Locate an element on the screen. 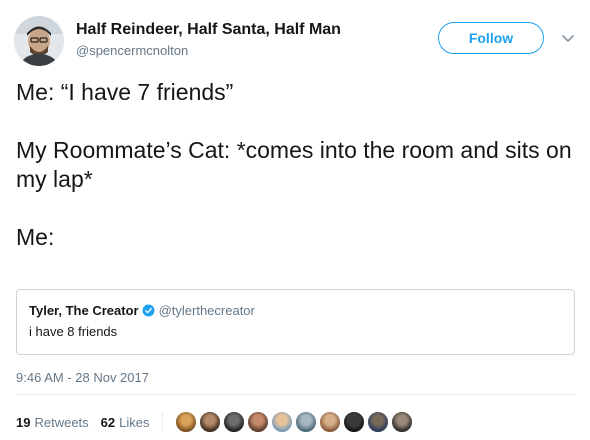 This screenshot has width=590, height=440. author-display-name: Half Reindeer, Half Santa, Half Man is located at coordinates (208, 30).